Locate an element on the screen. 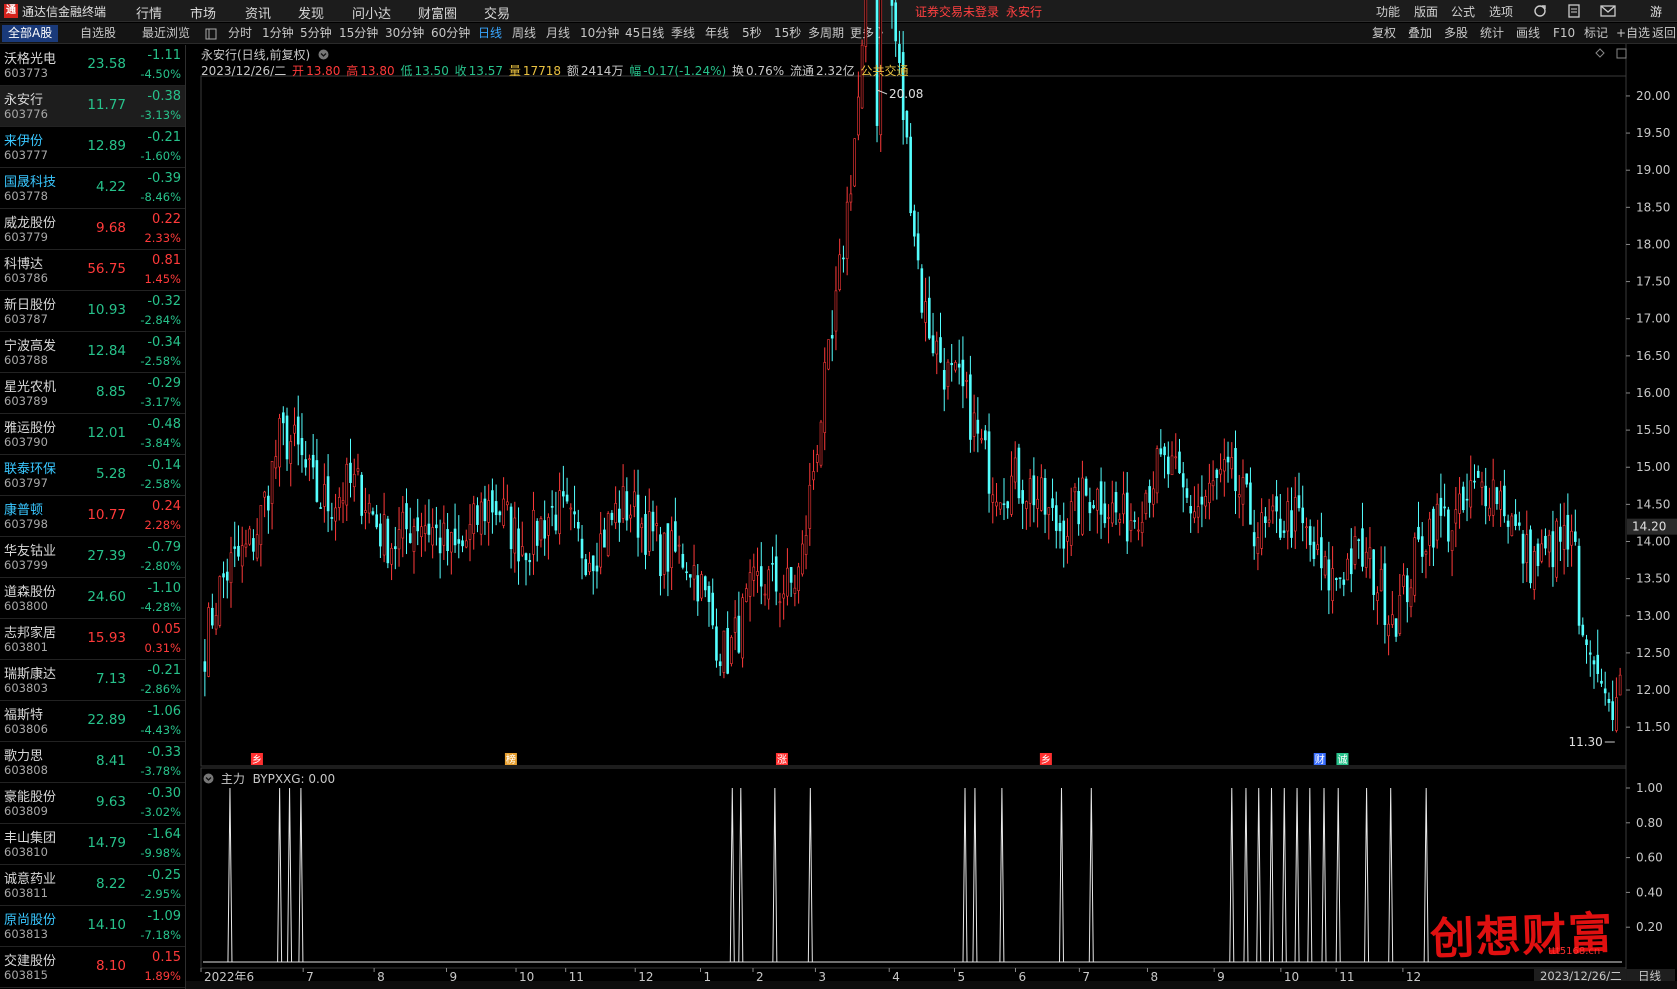  y-tick-label: 17.50 is located at coordinates (1653, 282).